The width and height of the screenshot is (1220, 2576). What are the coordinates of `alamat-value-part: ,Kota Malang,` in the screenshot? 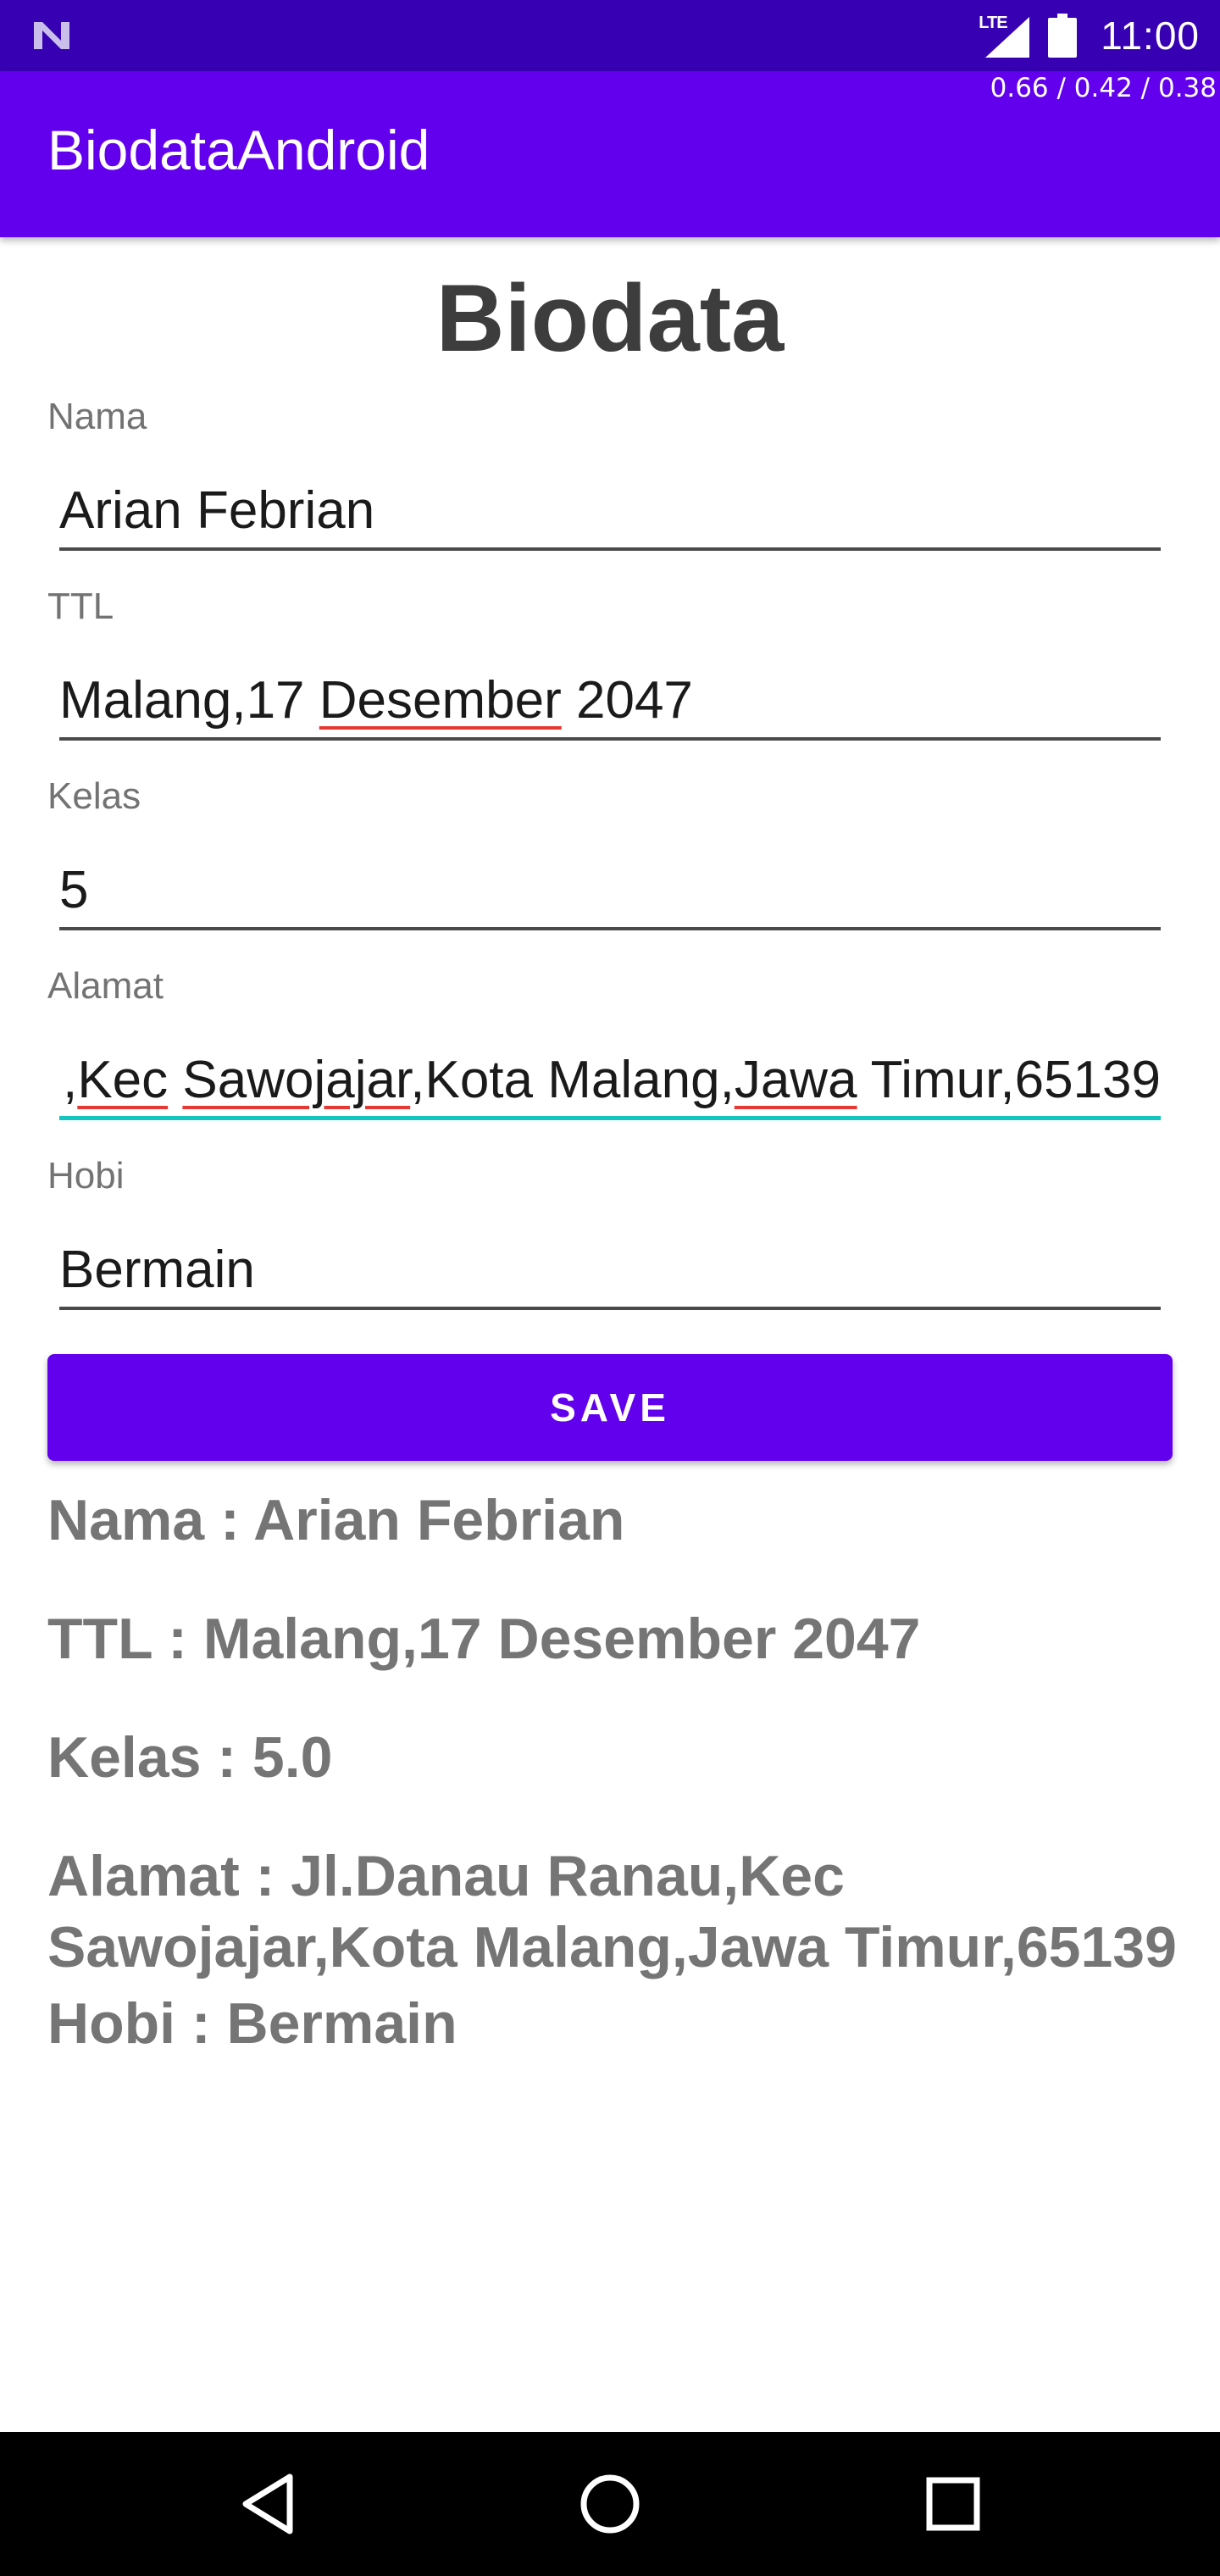 It's located at (572, 1080).